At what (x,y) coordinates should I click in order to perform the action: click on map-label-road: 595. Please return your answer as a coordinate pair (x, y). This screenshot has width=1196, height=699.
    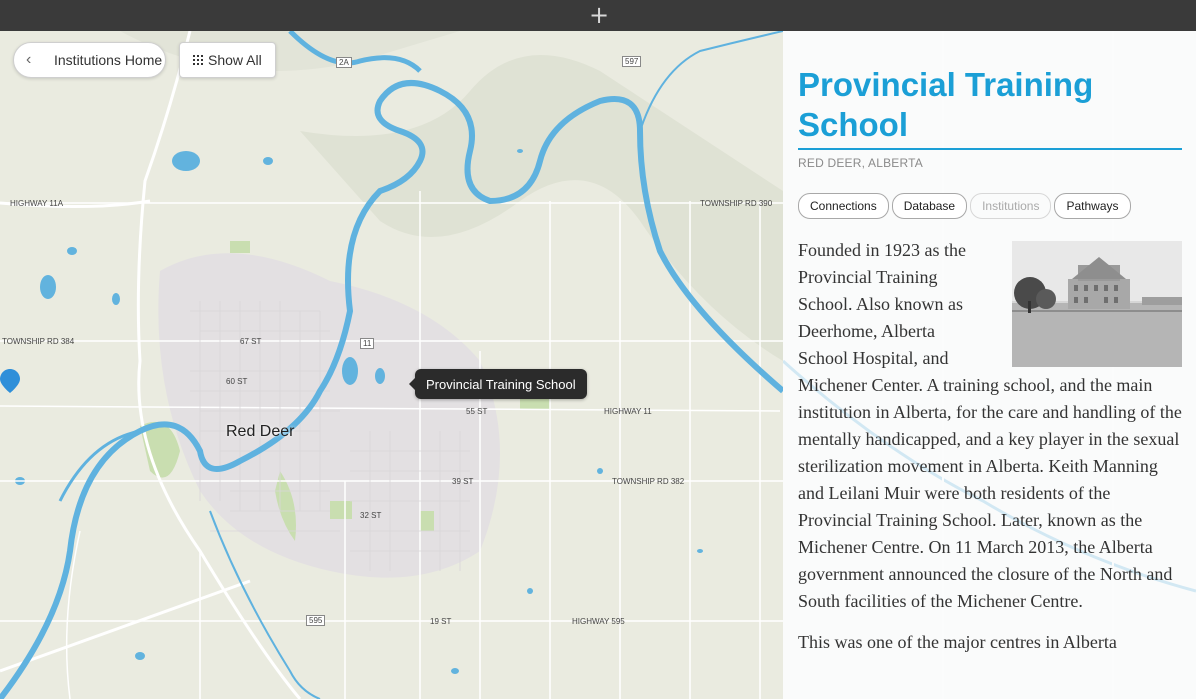
    Looking at the image, I should click on (316, 620).